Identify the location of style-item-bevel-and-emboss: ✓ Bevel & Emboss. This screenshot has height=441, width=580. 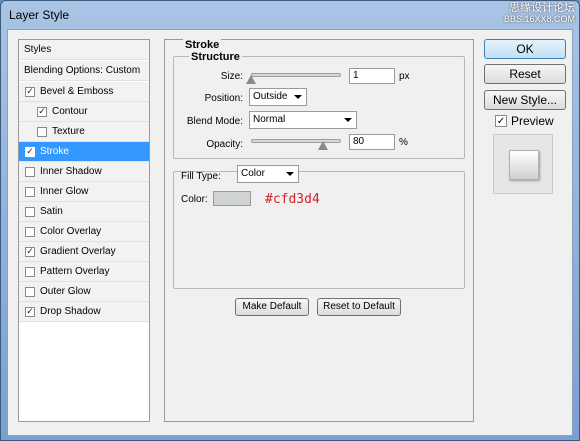
(84, 92).